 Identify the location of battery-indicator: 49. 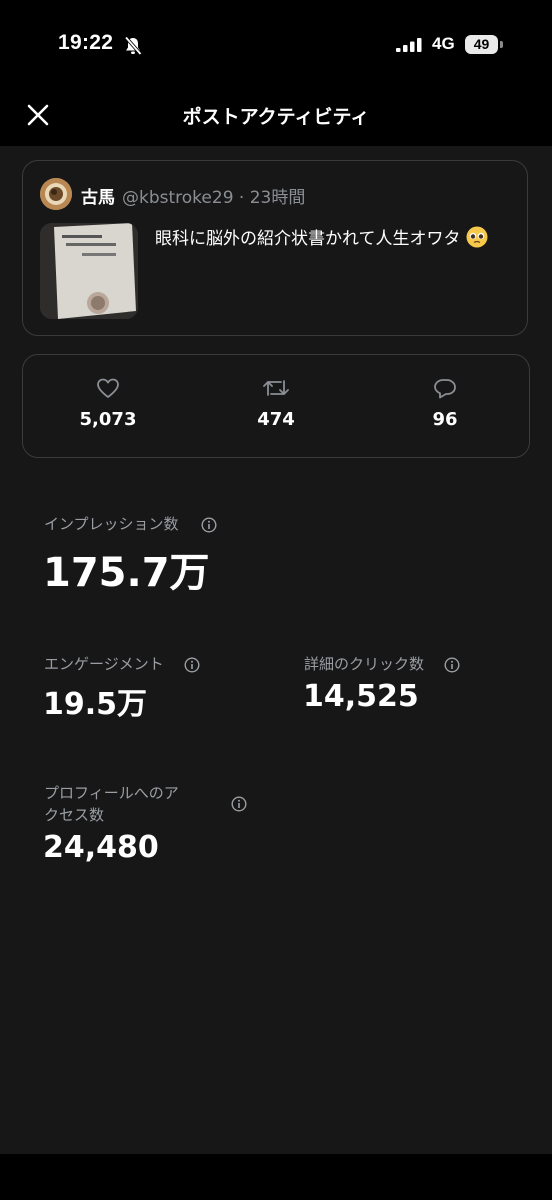
(481, 44).